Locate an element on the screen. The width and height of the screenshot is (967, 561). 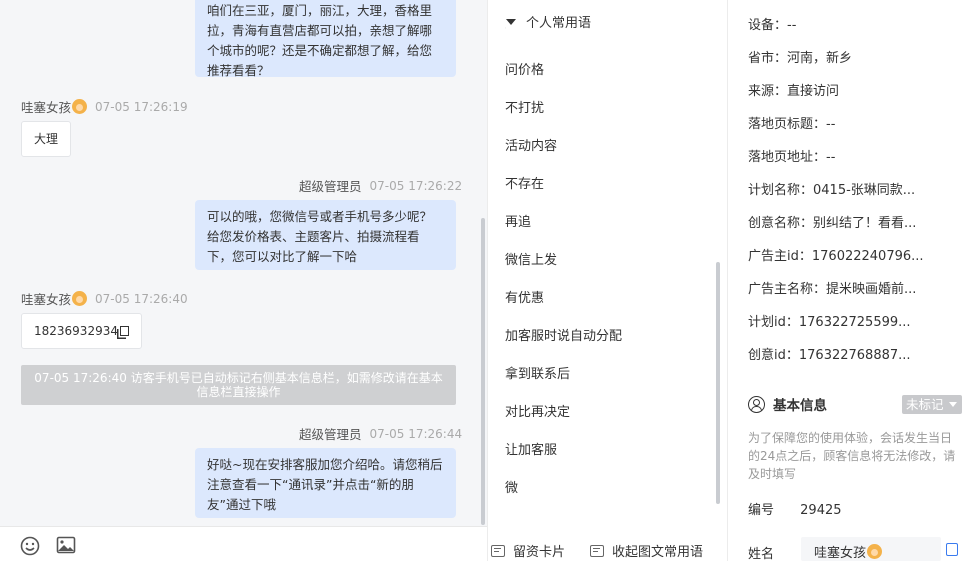
agent-sender-line: 超级管理员 07-05 17:26:44 is located at coordinates (380, 433).